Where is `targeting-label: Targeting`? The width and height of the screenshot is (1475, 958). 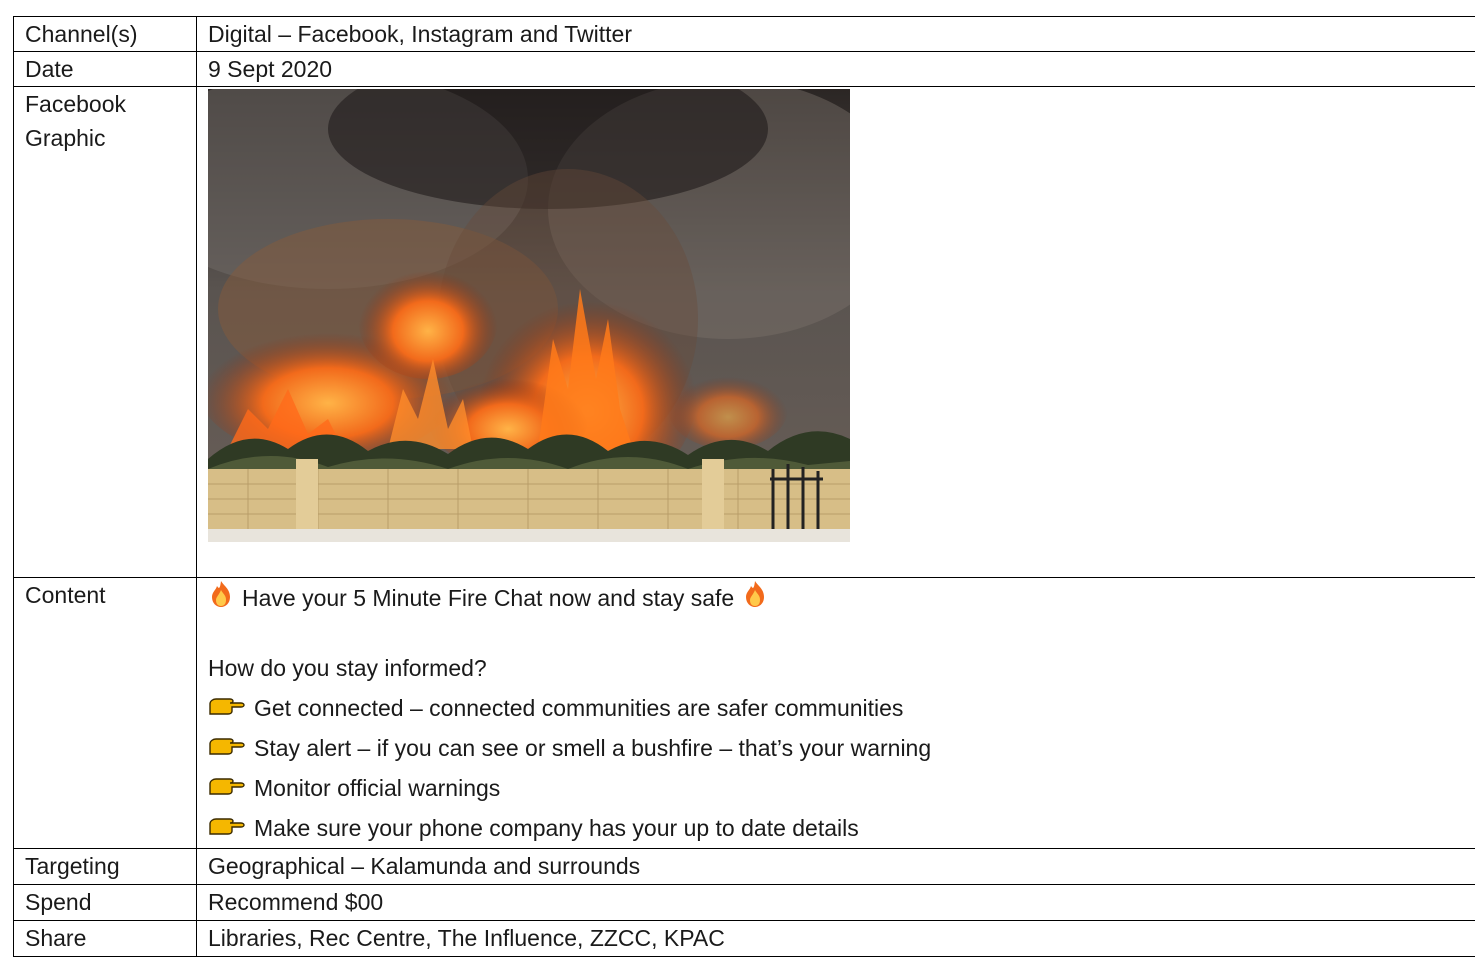
targeting-label: Targeting is located at coordinates (105, 866).